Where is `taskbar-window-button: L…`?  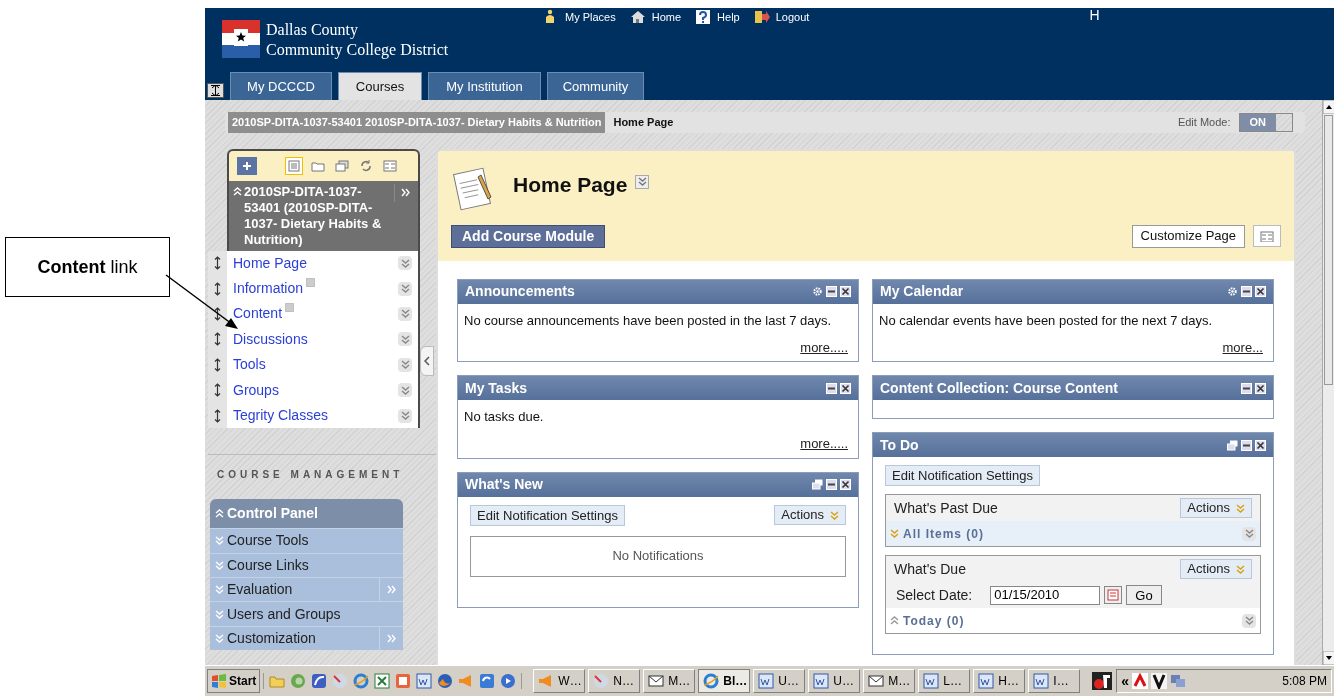
taskbar-window-button: L… is located at coordinates (944, 681).